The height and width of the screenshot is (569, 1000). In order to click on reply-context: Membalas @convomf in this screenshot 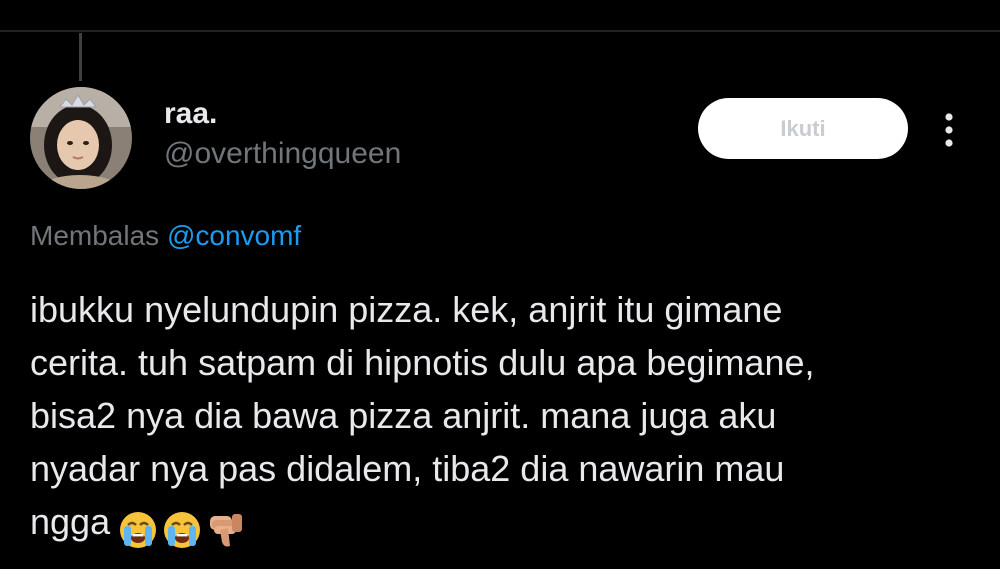, I will do `click(165, 236)`.